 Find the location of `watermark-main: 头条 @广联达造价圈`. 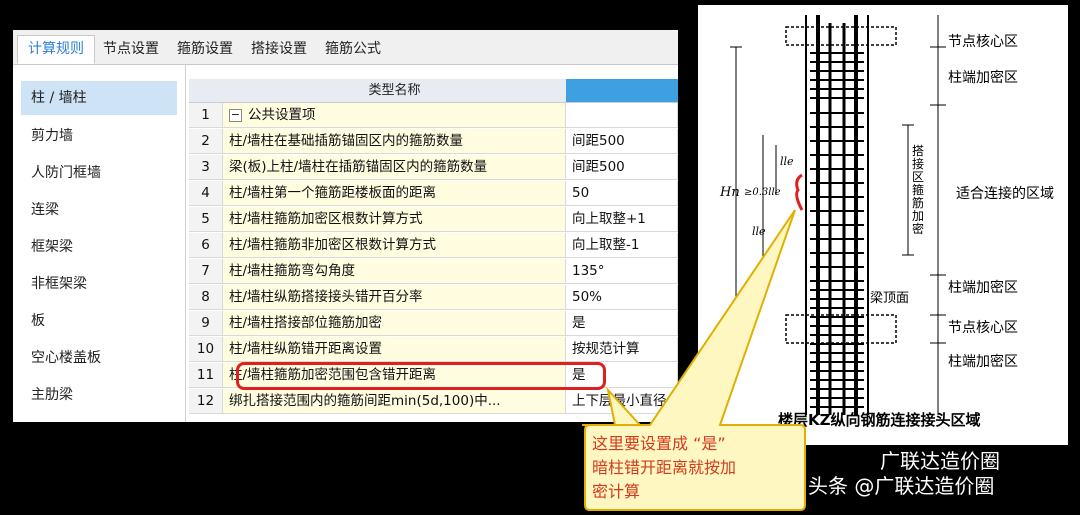

watermark-main: 头条 @广联达造价圈 is located at coordinates (901, 486).